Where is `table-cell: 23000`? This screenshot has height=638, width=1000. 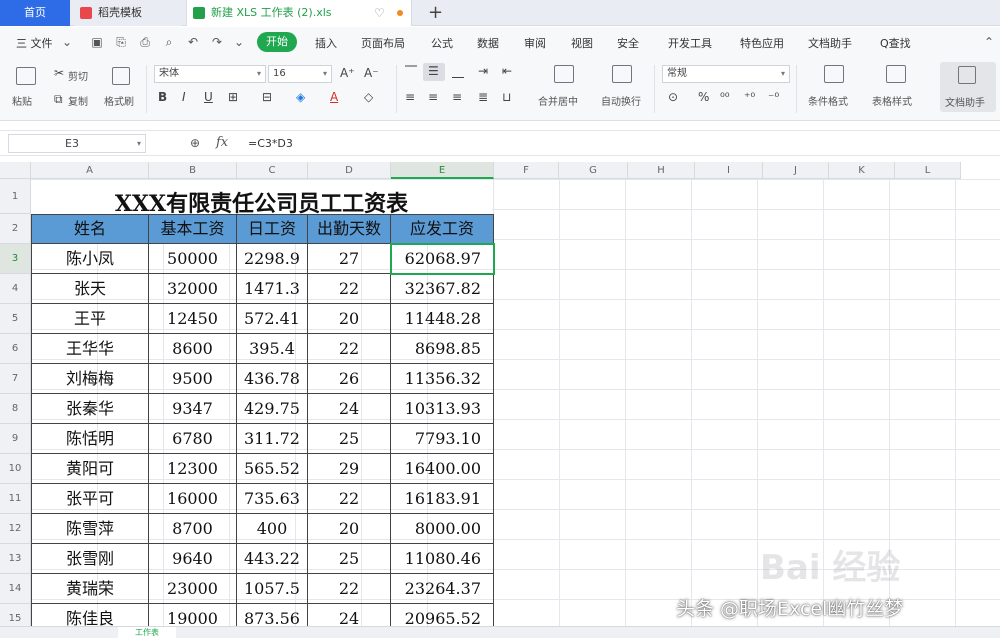
table-cell: 23000 is located at coordinates (193, 589).